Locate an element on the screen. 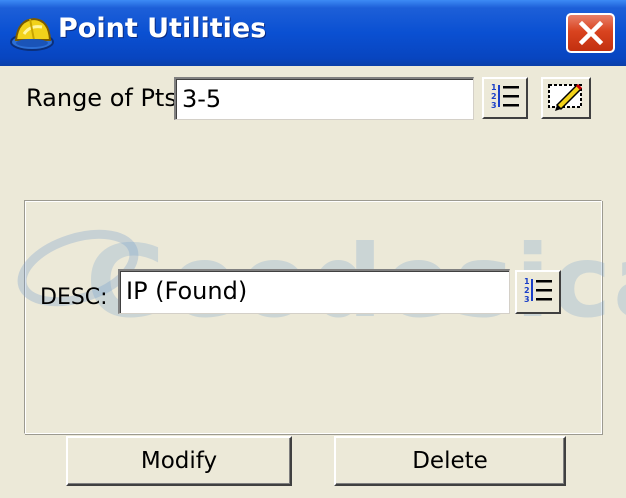  title-bar: Point Utilities is located at coordinates (313, 33).